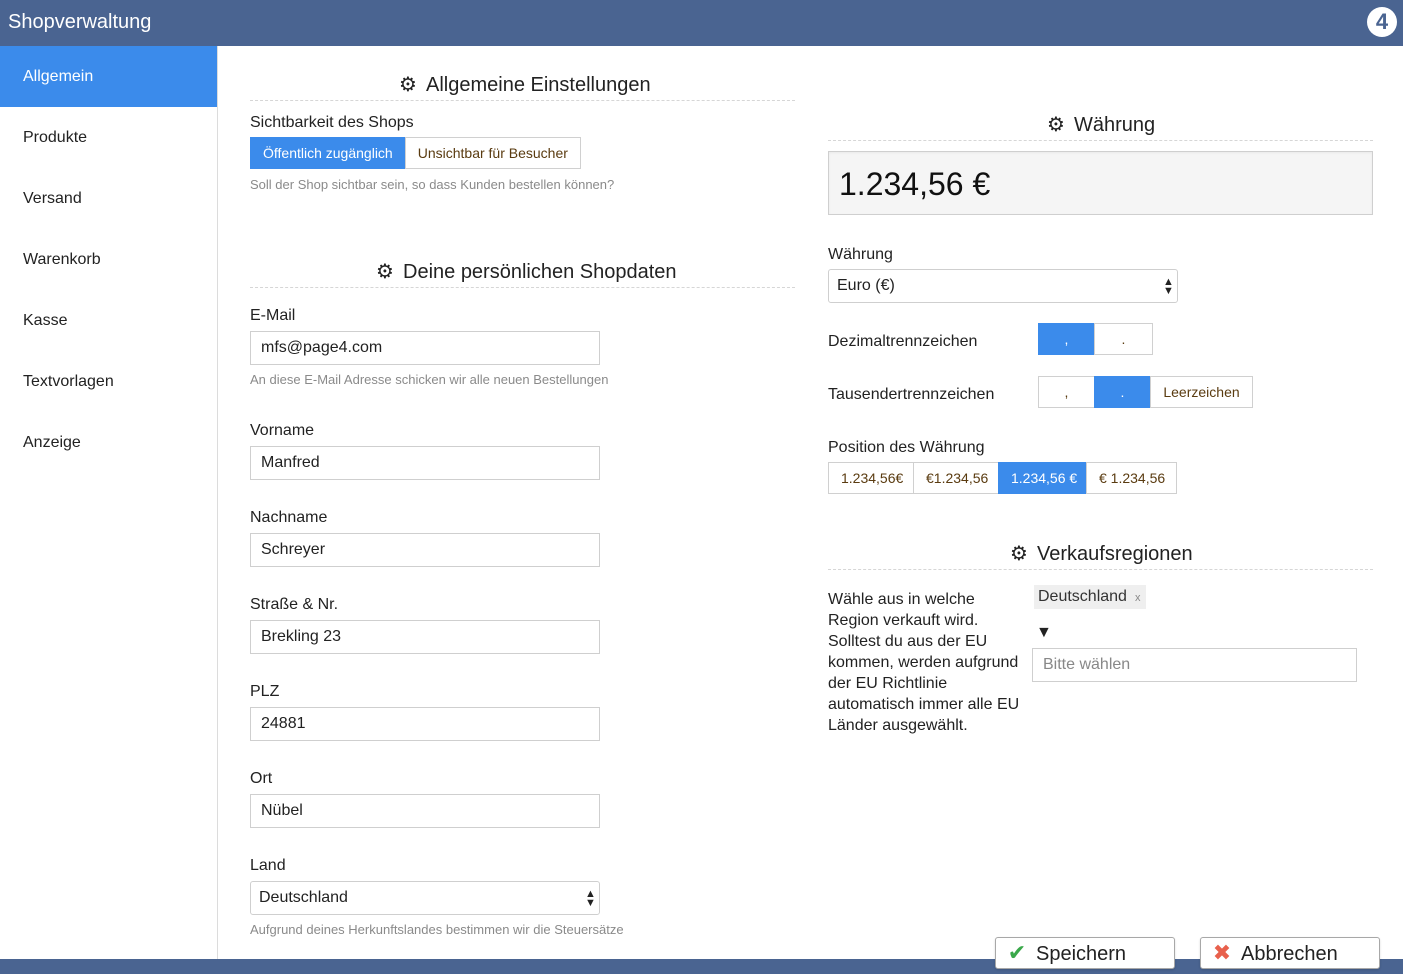  What do you see at coordinates (108, 198) in the screenshot?
I see `sidebar-item-versand: Versand` at bounding box center [108, 198].